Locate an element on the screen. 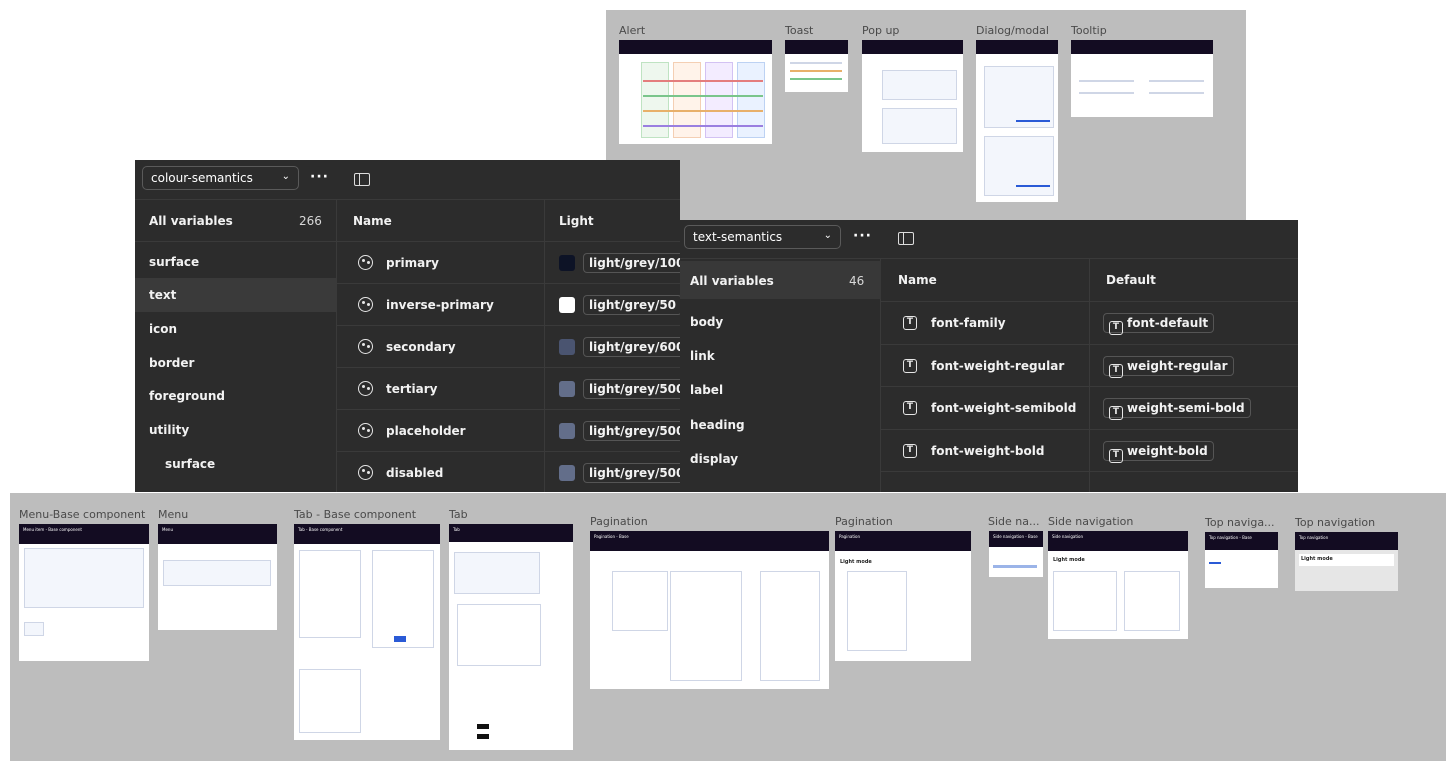 The image size is (1456, 771). group-text: text is located at coordinates (235, 295).